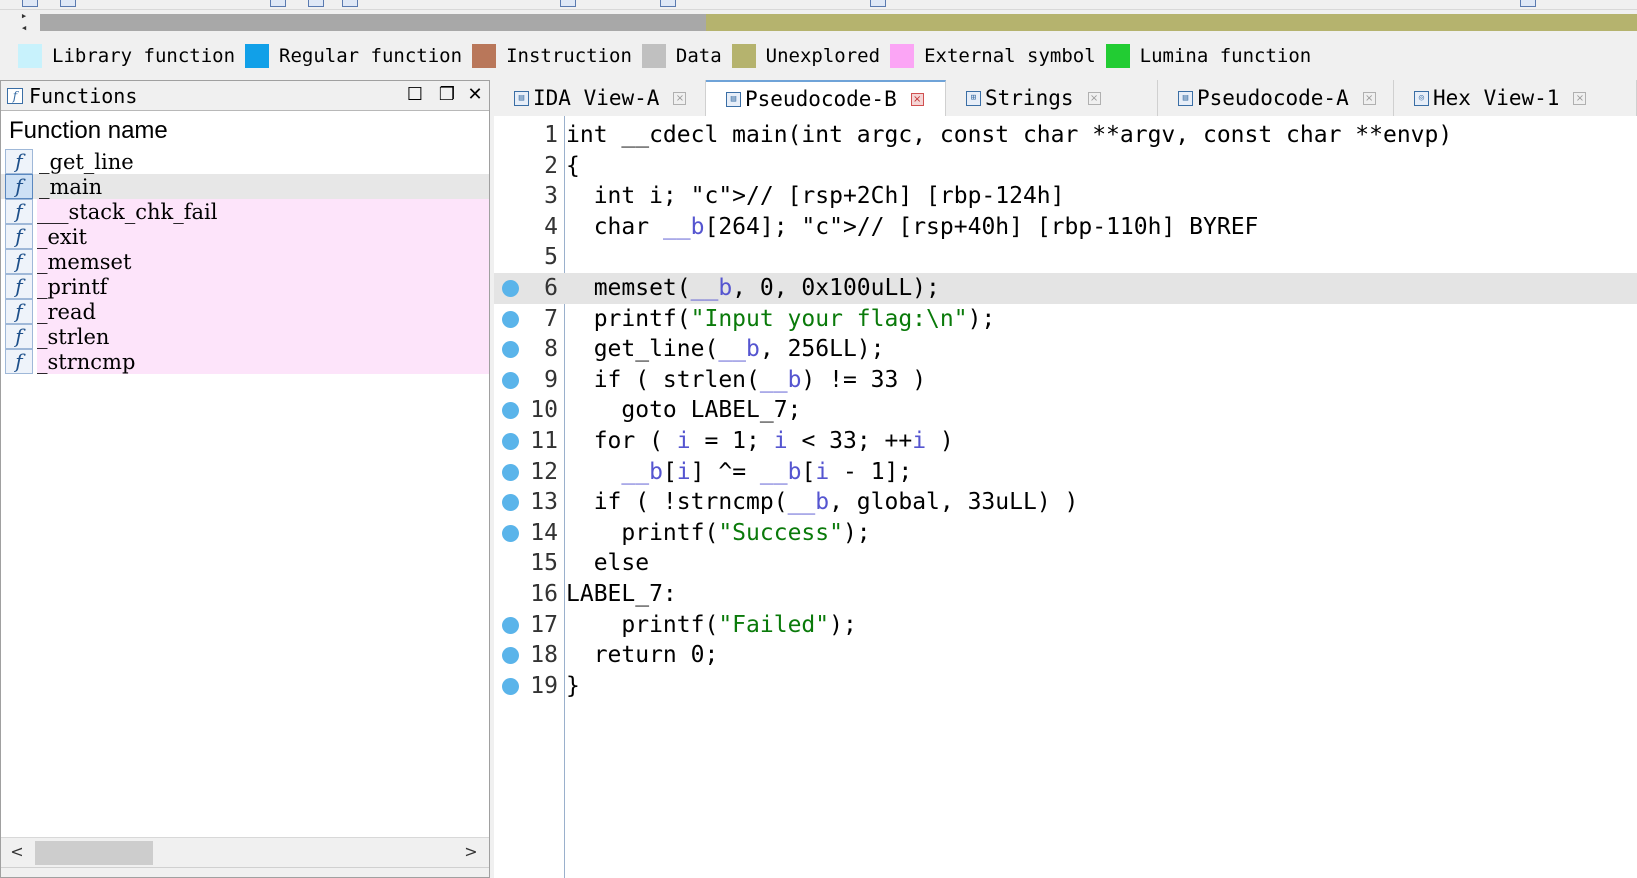 This screenshot has height=878, width=1637. Describe the element at coordinates (24, 22) in the screenshot. I see `nav-scroll-arrows-icon: ▸ ◂` at that location.